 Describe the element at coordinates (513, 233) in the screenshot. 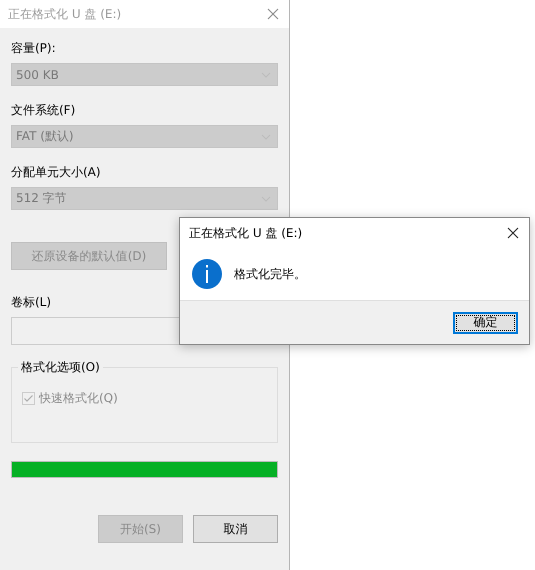

I see `close-icon` at that location.